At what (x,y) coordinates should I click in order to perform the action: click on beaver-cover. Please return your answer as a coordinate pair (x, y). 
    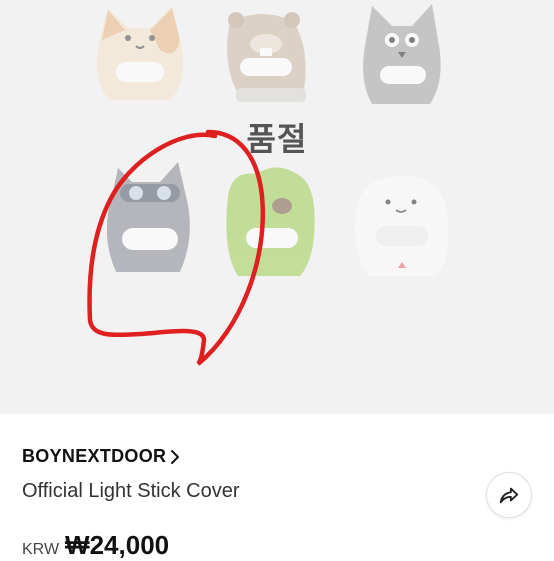
    Looking at the image, I should click on (266, 57).